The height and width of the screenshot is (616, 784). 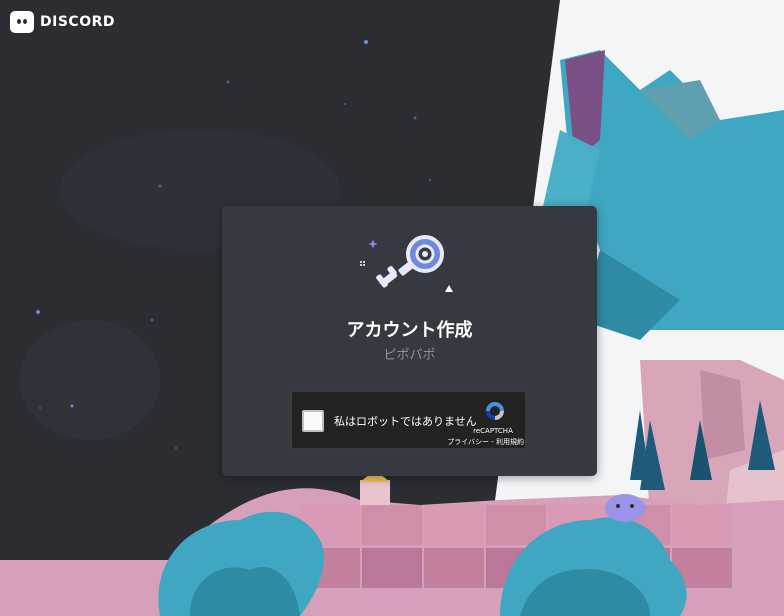 What do you see at coordinates (22, 22) in the screenshot?
I see `discord-logo-icon` at bounding box center [22, 22].